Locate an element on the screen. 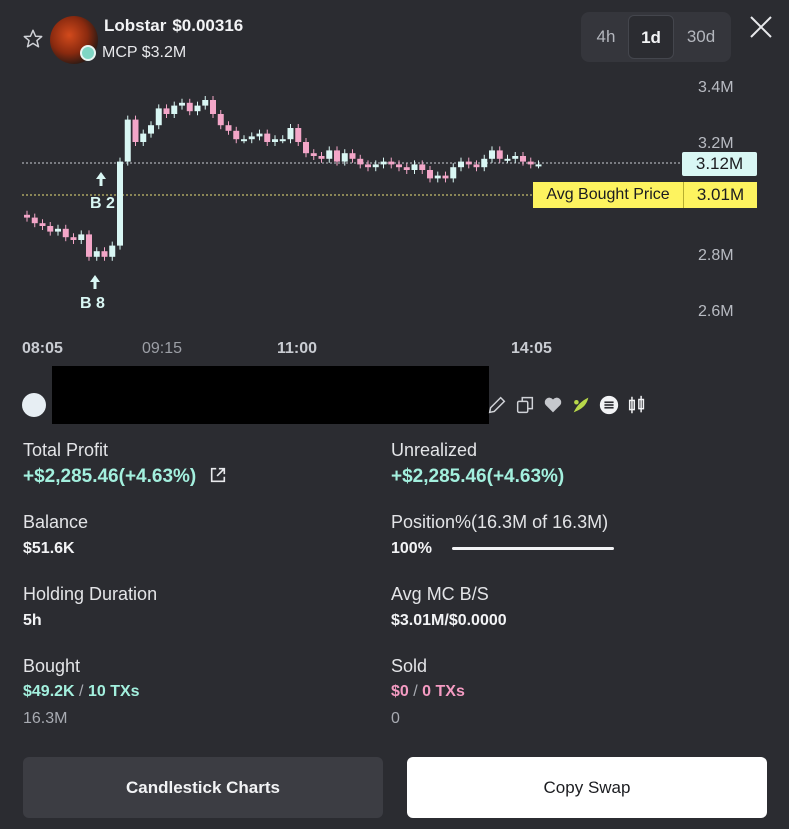 Image resolution: width=789 pixels, height=829 pixels. position-label: Position%(16.3M of 16.3M) is located at coordinates (500, 522).